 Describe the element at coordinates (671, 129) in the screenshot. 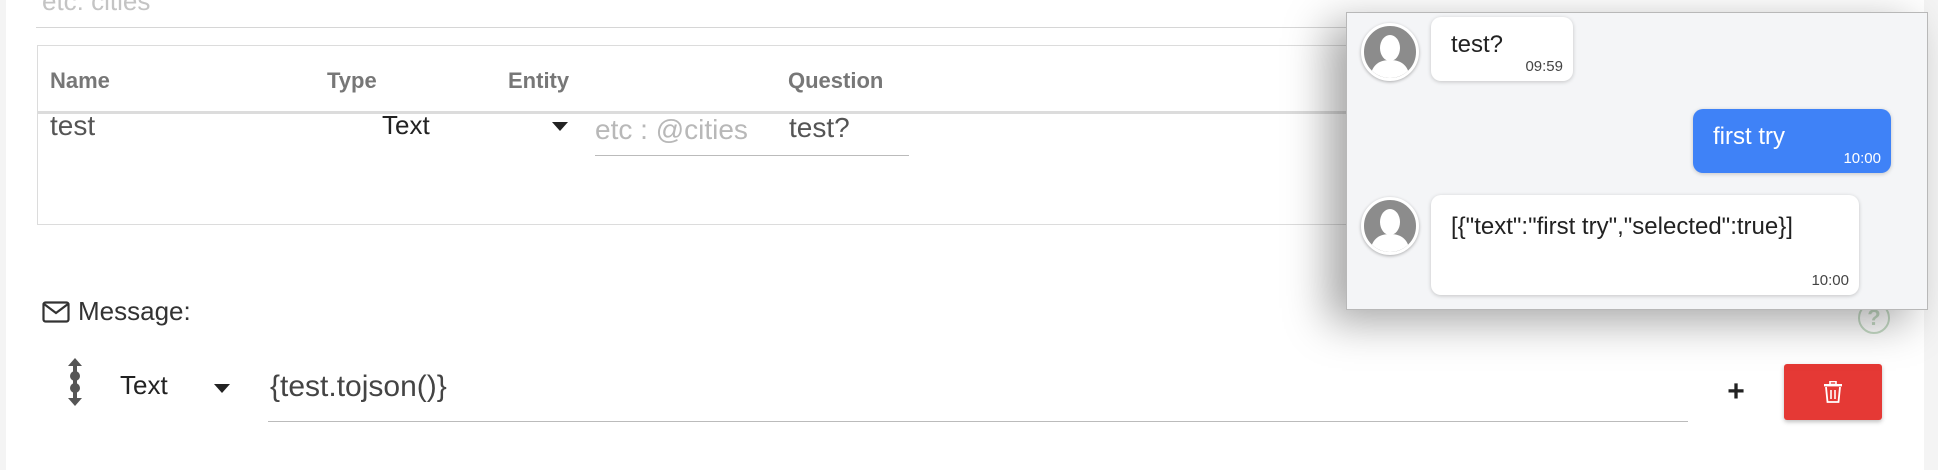

I see `entity-placeholder: etc : @cities` at that location.